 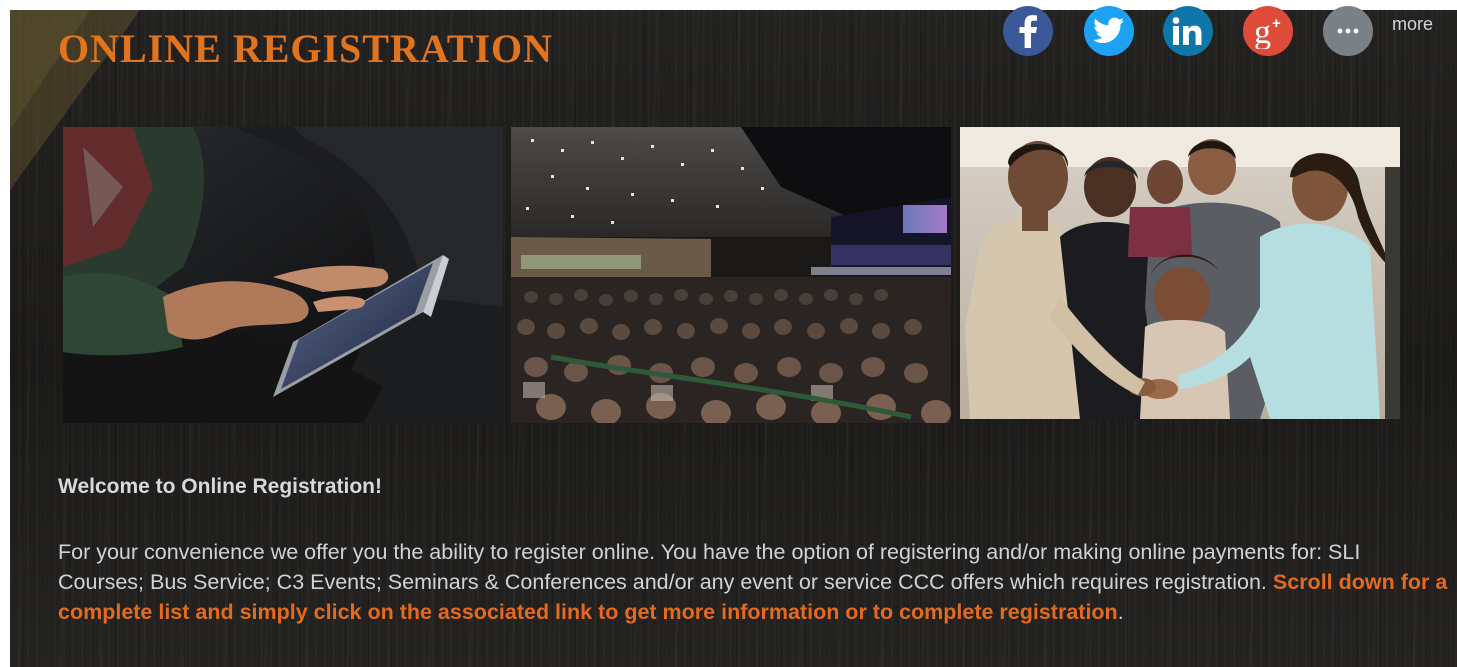 What do you see at coordinates (1412, 24) in the screenshot?
I see `more-share-link: more` at bounding box center [1412, 24].